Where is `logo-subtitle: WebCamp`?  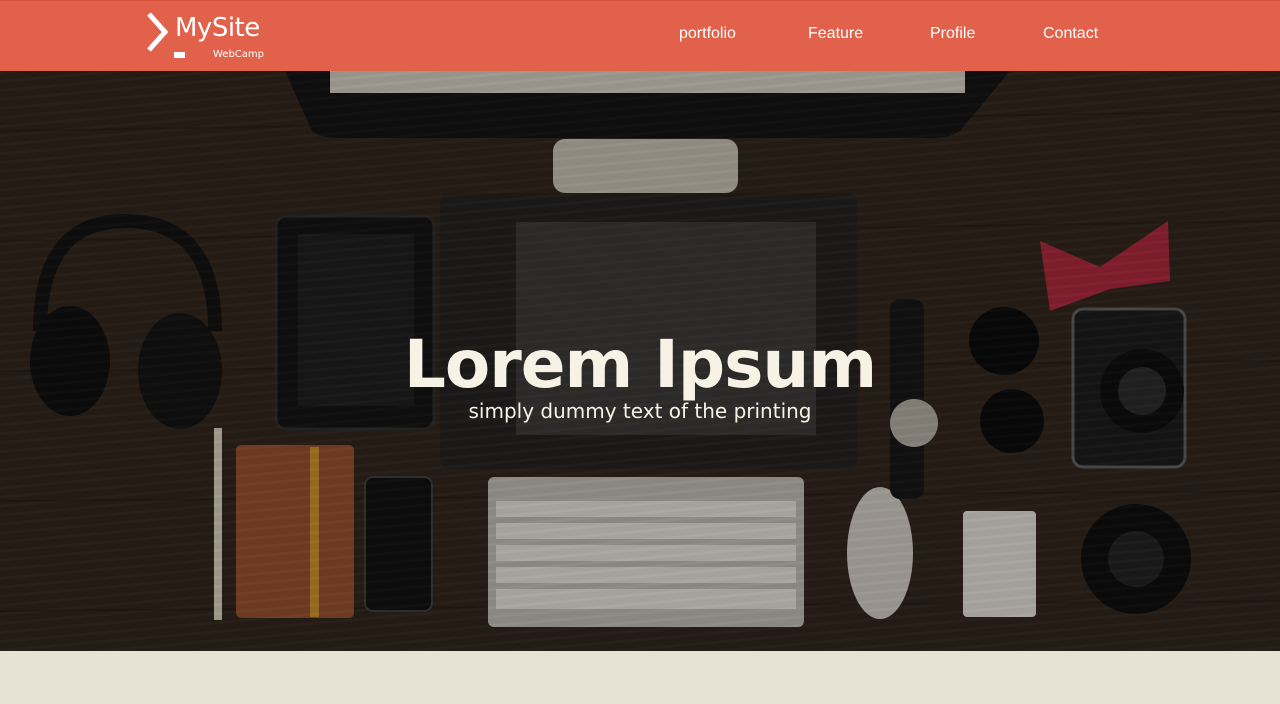 logo-subtitle: WebCamp is located at coordinates (239, 54).